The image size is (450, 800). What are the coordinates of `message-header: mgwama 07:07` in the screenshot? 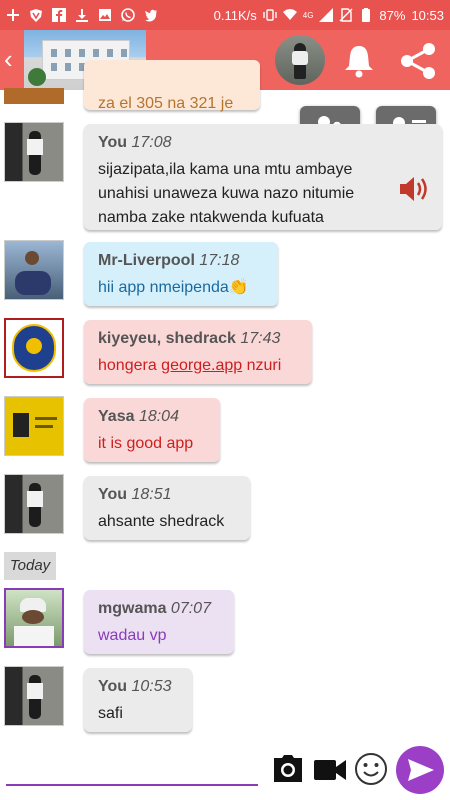 It's located at (159, 609).